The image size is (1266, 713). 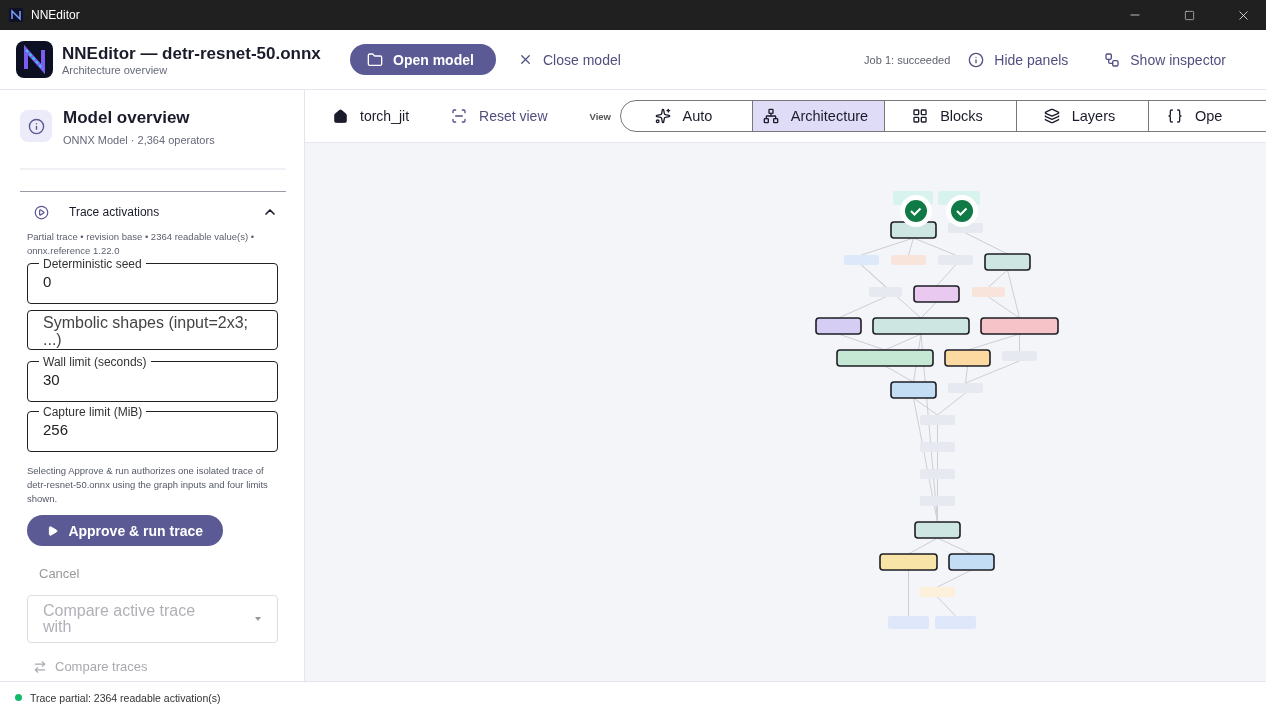 I want to click on field-label: Capture limit (MiB), so click(x=93, y=411).